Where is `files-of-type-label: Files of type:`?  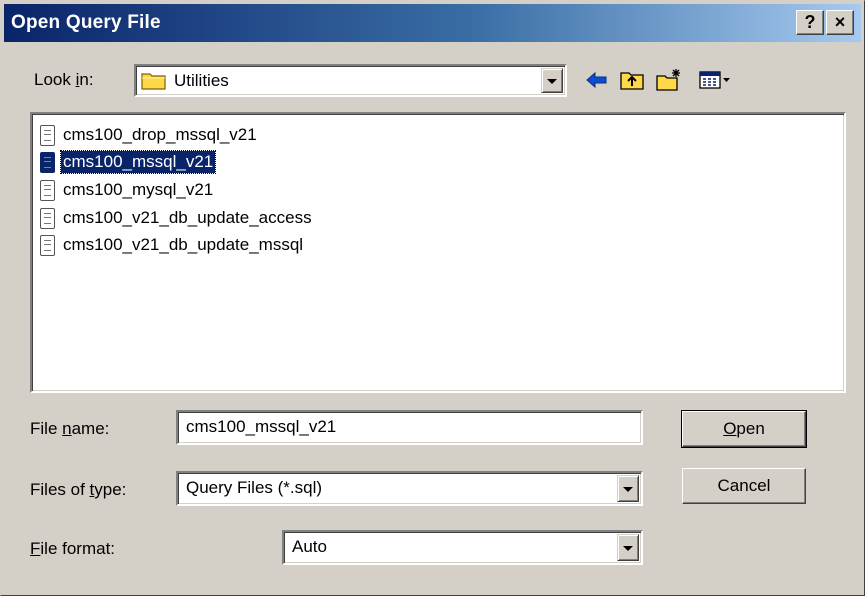 files-of-type-label: Files of type: is located at coordinates (78, 489).